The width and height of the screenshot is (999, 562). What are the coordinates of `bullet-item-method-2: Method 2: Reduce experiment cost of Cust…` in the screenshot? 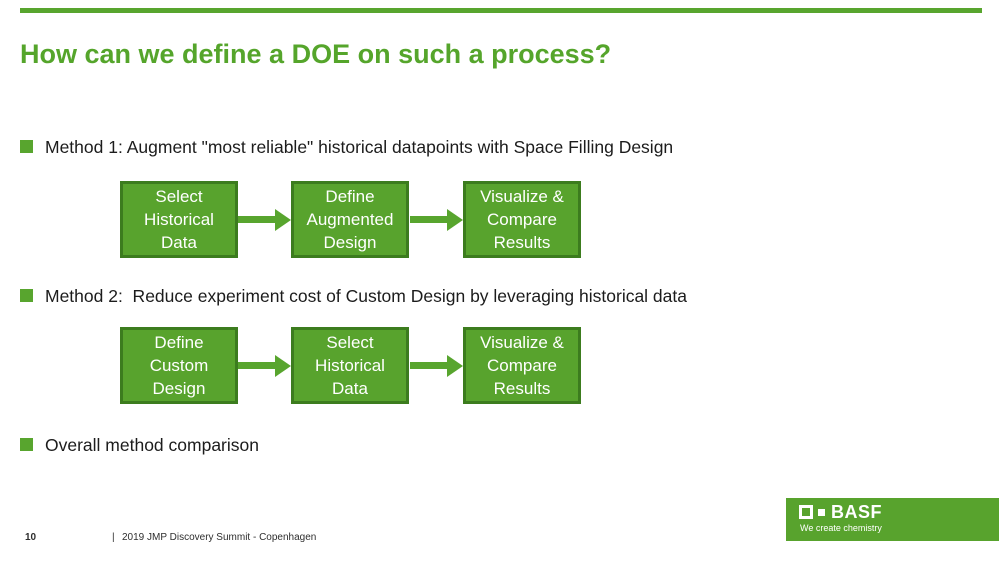 It's located at (353, 296).